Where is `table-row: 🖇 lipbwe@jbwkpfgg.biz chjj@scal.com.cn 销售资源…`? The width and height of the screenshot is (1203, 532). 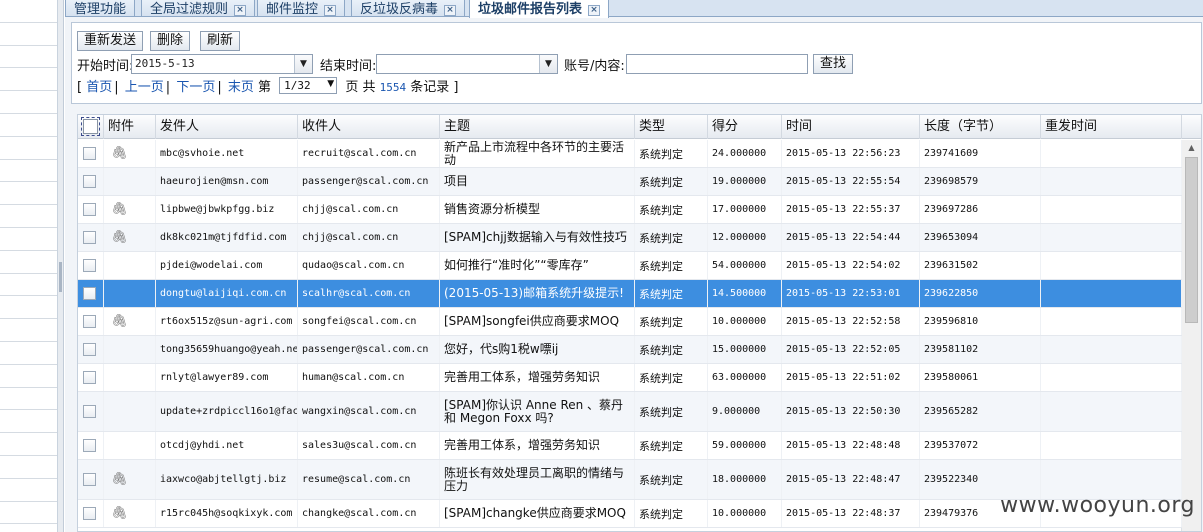
table-row: 🖇 lipbwe@jbwkpfgg.biz chjj@scal.com.cn 销售资源… is located at coordinates (630, 210).